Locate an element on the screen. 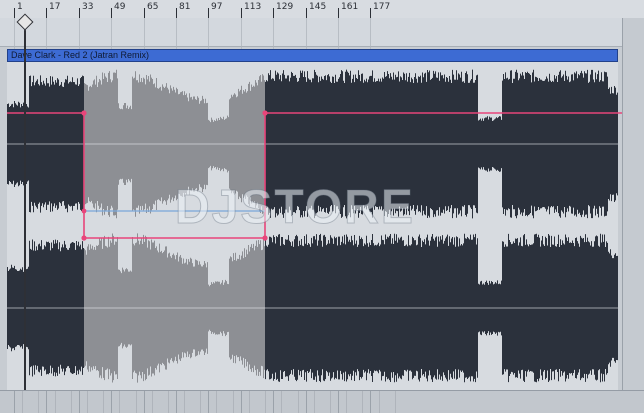  loop-locator-bar is located at coordinates (322, 40).